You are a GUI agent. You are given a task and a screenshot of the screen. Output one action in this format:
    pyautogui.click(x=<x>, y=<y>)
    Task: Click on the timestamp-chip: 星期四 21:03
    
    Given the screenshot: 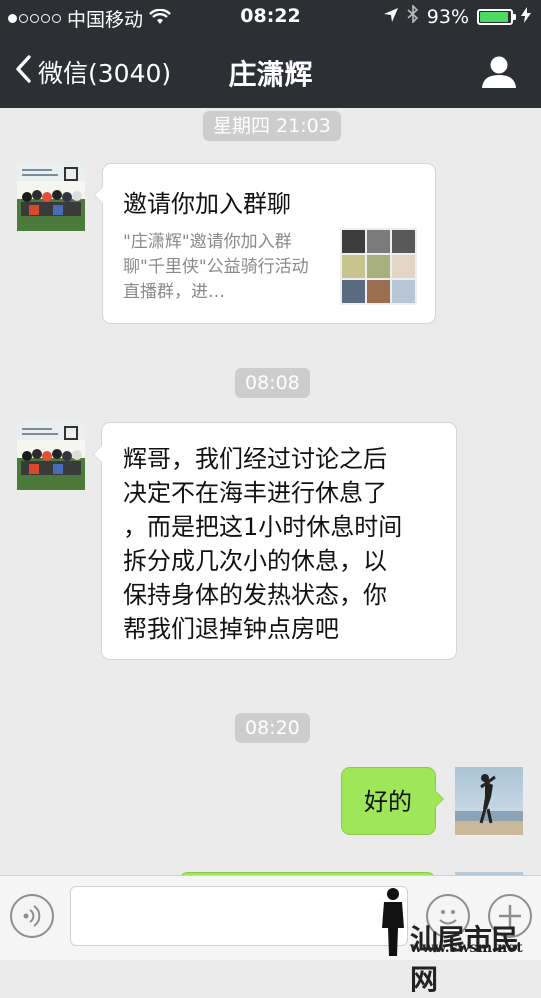 What is the action you would take?
    pyautogui.click(x=272, y=126)
    